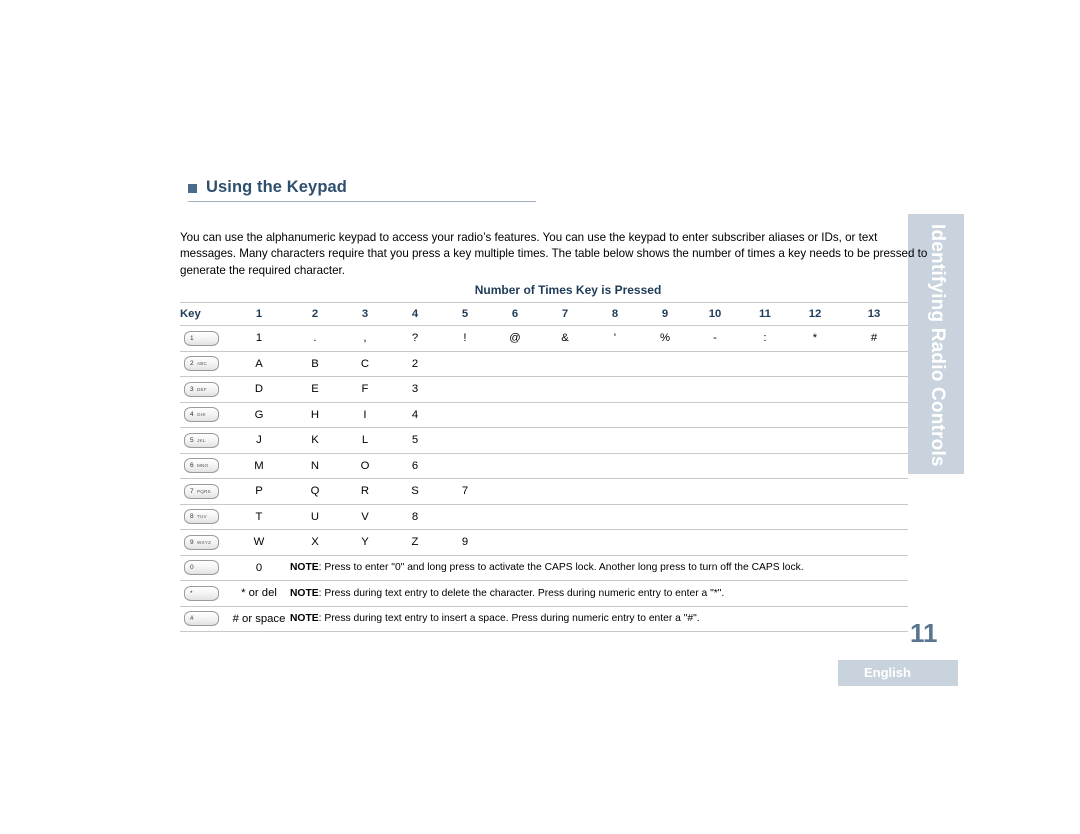 The height and width of the screenshot is (834, 1080). What do you see at coordinates (315, 314) in the screenshot?
I see `table-header-col-2: 2` at bounding box center [315, 314].